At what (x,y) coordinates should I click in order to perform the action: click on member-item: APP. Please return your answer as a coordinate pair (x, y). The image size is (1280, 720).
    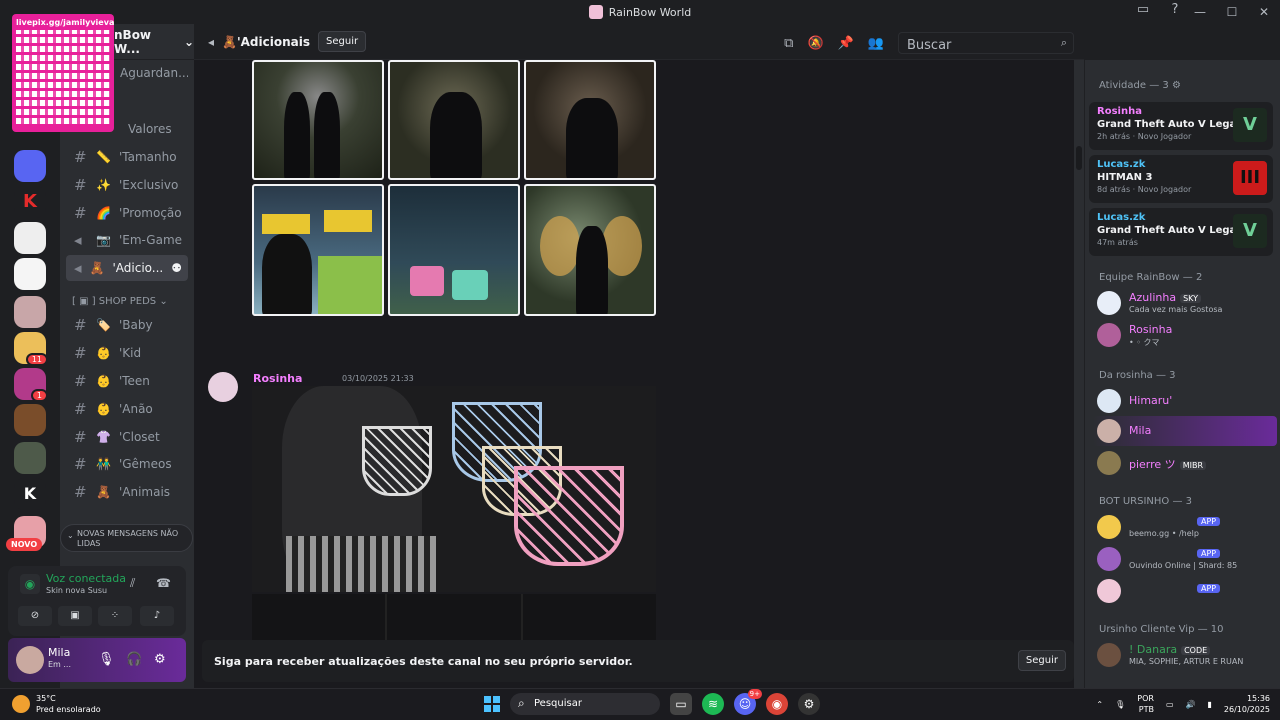
    Looking at the image, I should click on (1185, 591).